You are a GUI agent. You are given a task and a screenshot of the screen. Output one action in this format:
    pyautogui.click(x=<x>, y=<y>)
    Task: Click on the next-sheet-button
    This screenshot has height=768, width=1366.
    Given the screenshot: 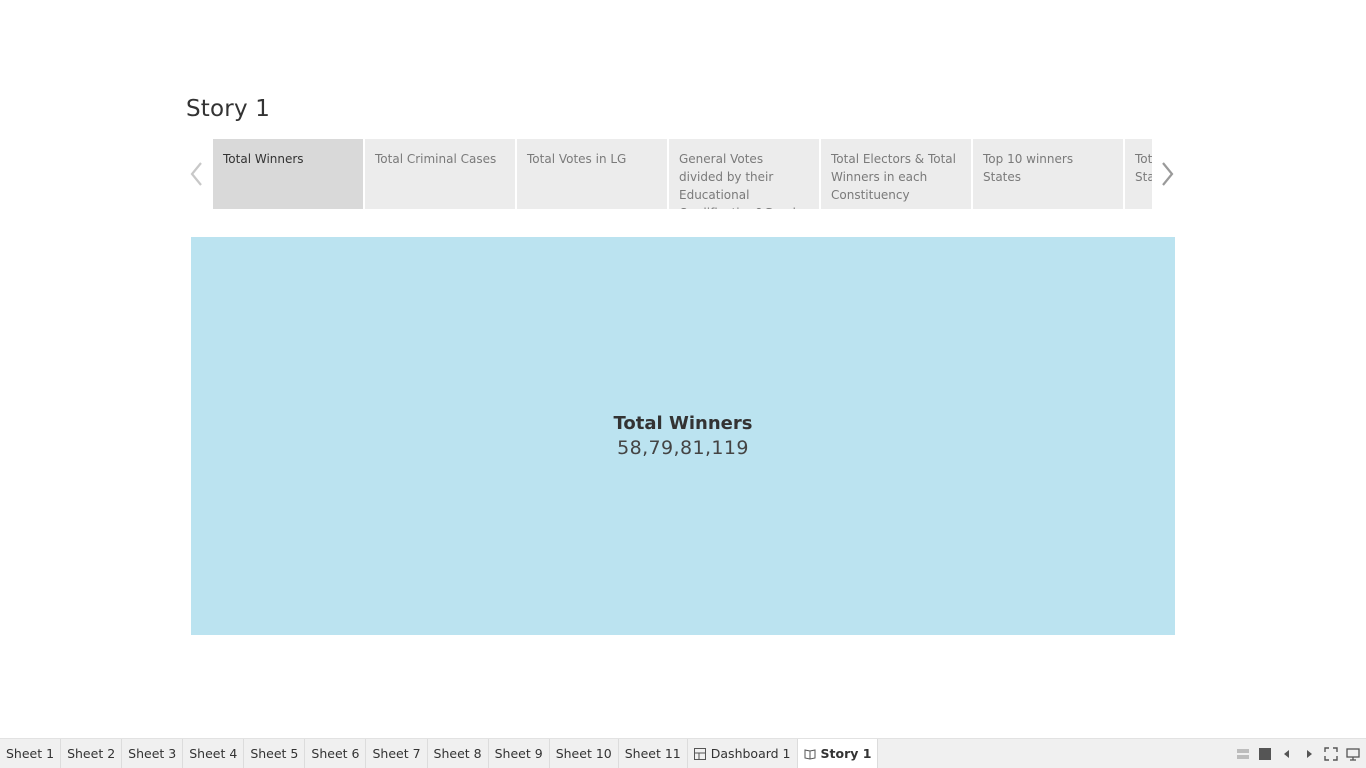 What is the action you would take?
    pyautogui.click(x=1309, y=754)
    